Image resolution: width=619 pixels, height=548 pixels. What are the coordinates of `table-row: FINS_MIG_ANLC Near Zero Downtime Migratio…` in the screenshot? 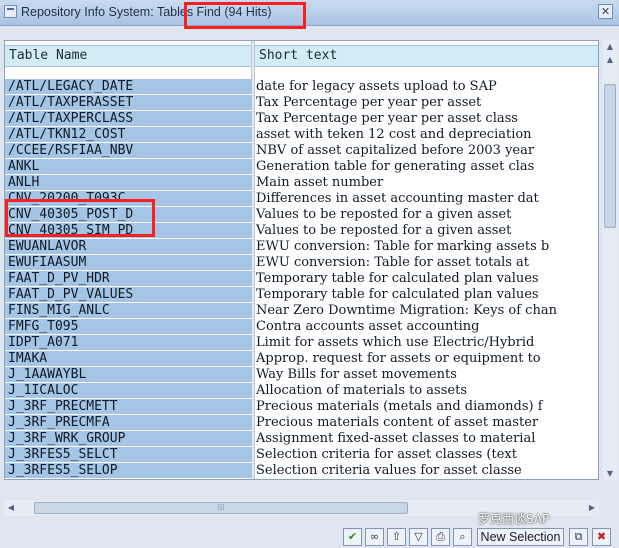 It's located at (301, 311).